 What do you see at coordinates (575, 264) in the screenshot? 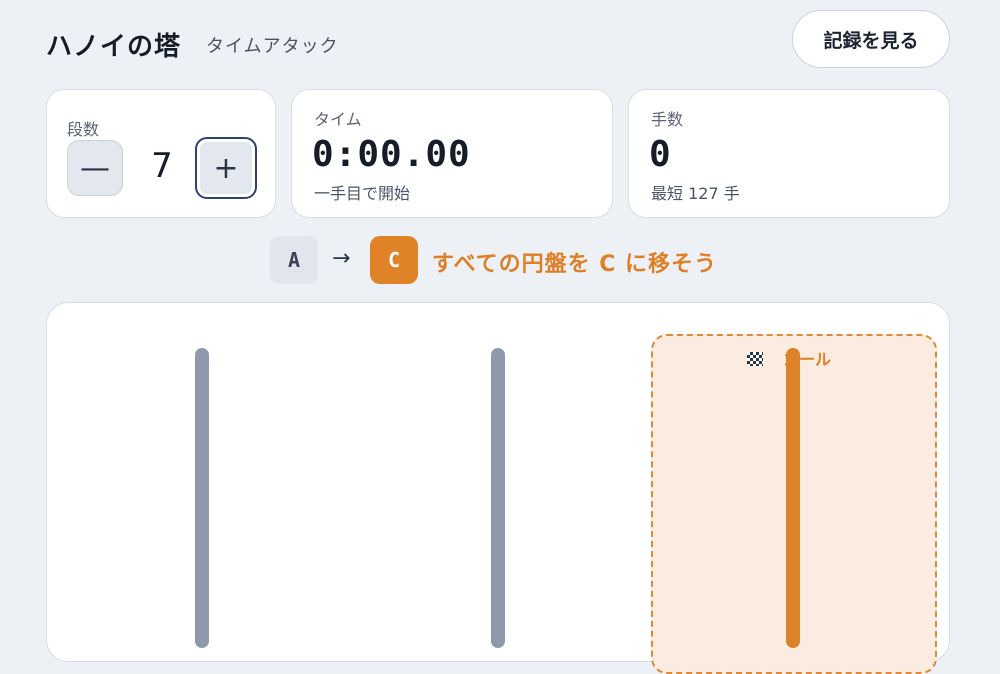
I see `goal-text: すべての円盤を C に移そう` at bounding box center [575, 264].